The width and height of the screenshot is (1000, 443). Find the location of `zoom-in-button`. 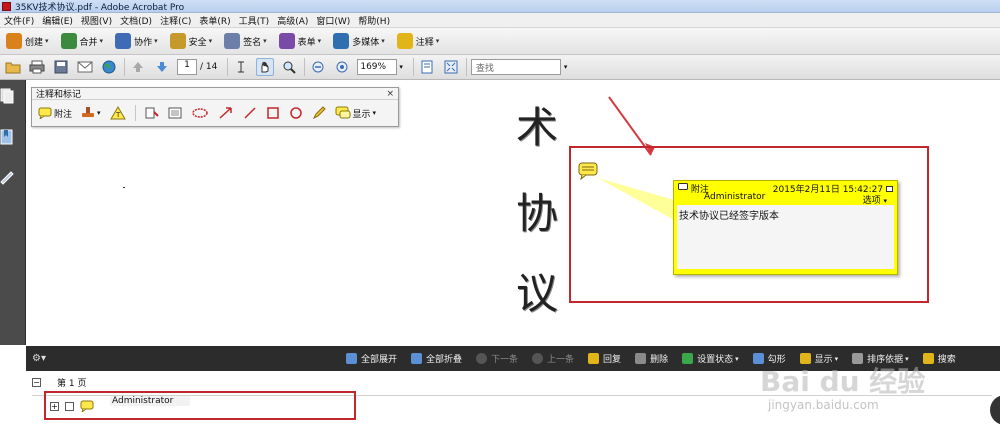

zoom-in-button is located at coordinates (342, 67).